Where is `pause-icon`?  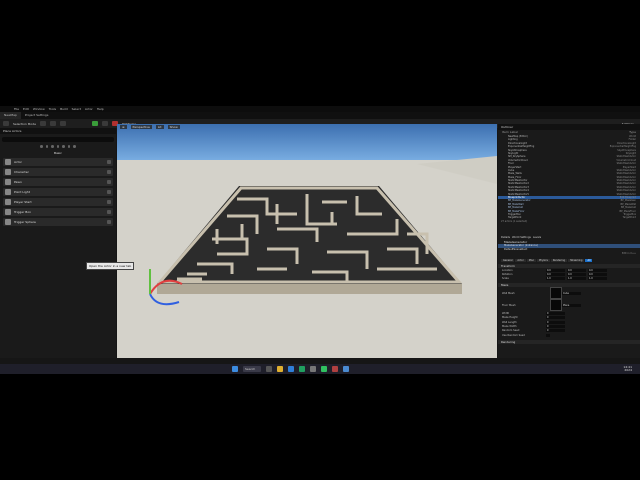
pause-icon is located at coordinates (104, 123).